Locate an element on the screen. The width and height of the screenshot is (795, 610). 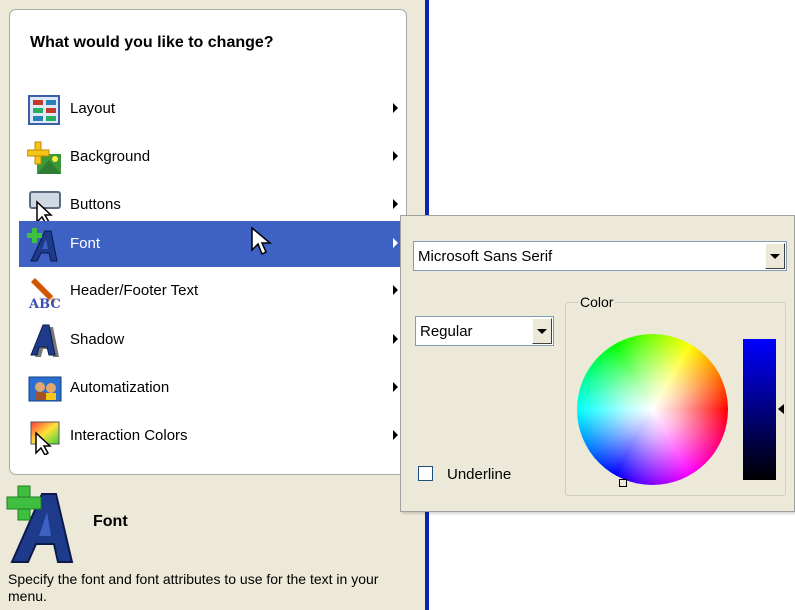
description-title: Font is located at coordinates (110, 521).